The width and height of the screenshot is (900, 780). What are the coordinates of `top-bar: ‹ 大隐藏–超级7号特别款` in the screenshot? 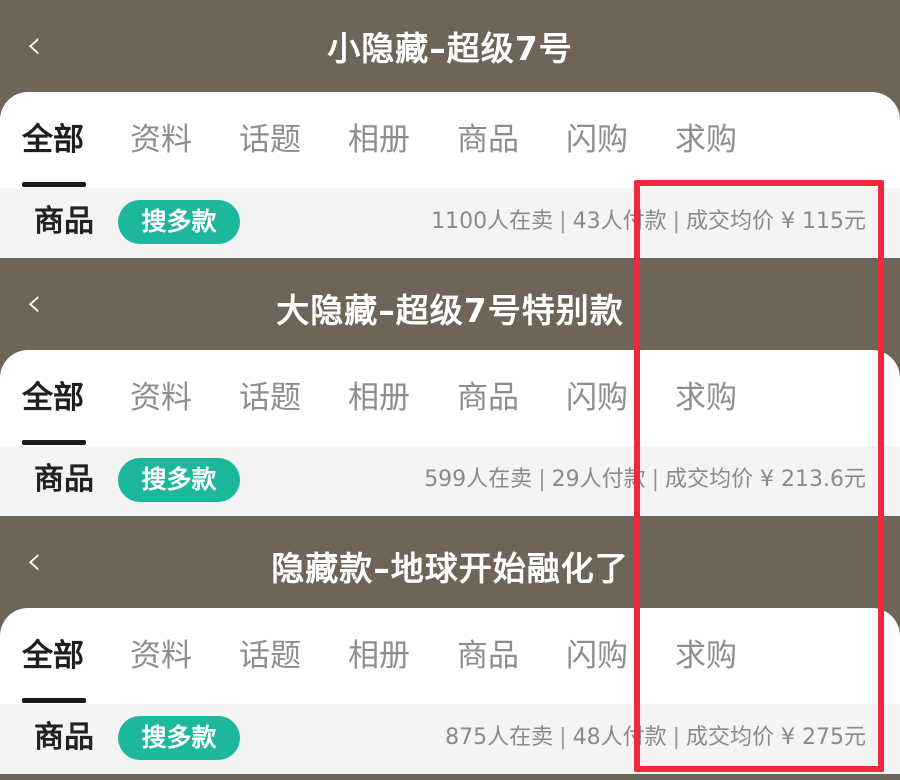 It's located at (450, 304).